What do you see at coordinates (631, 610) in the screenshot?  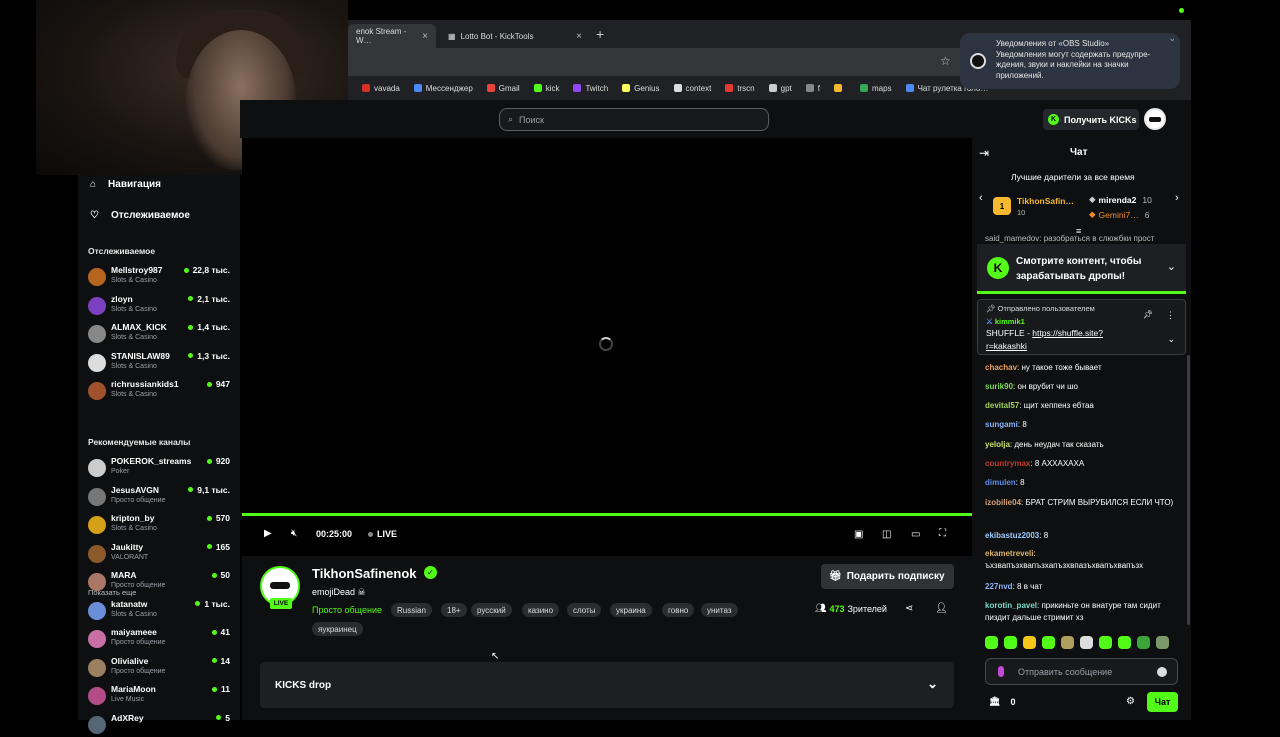 I see `stream-tag: украина` at bounding box center [631, 610].